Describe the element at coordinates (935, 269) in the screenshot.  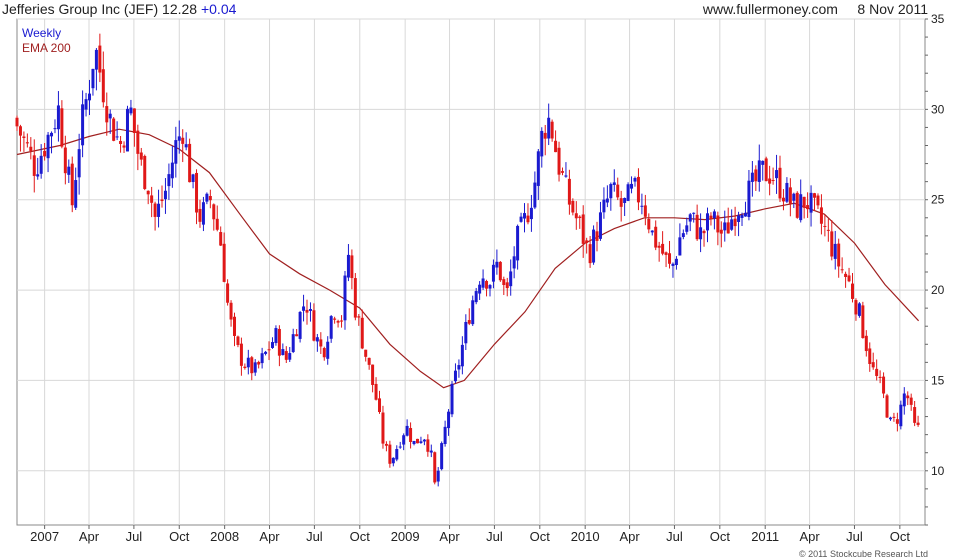
I see `y-axis: 10 15 20 25 30 35` at that location.